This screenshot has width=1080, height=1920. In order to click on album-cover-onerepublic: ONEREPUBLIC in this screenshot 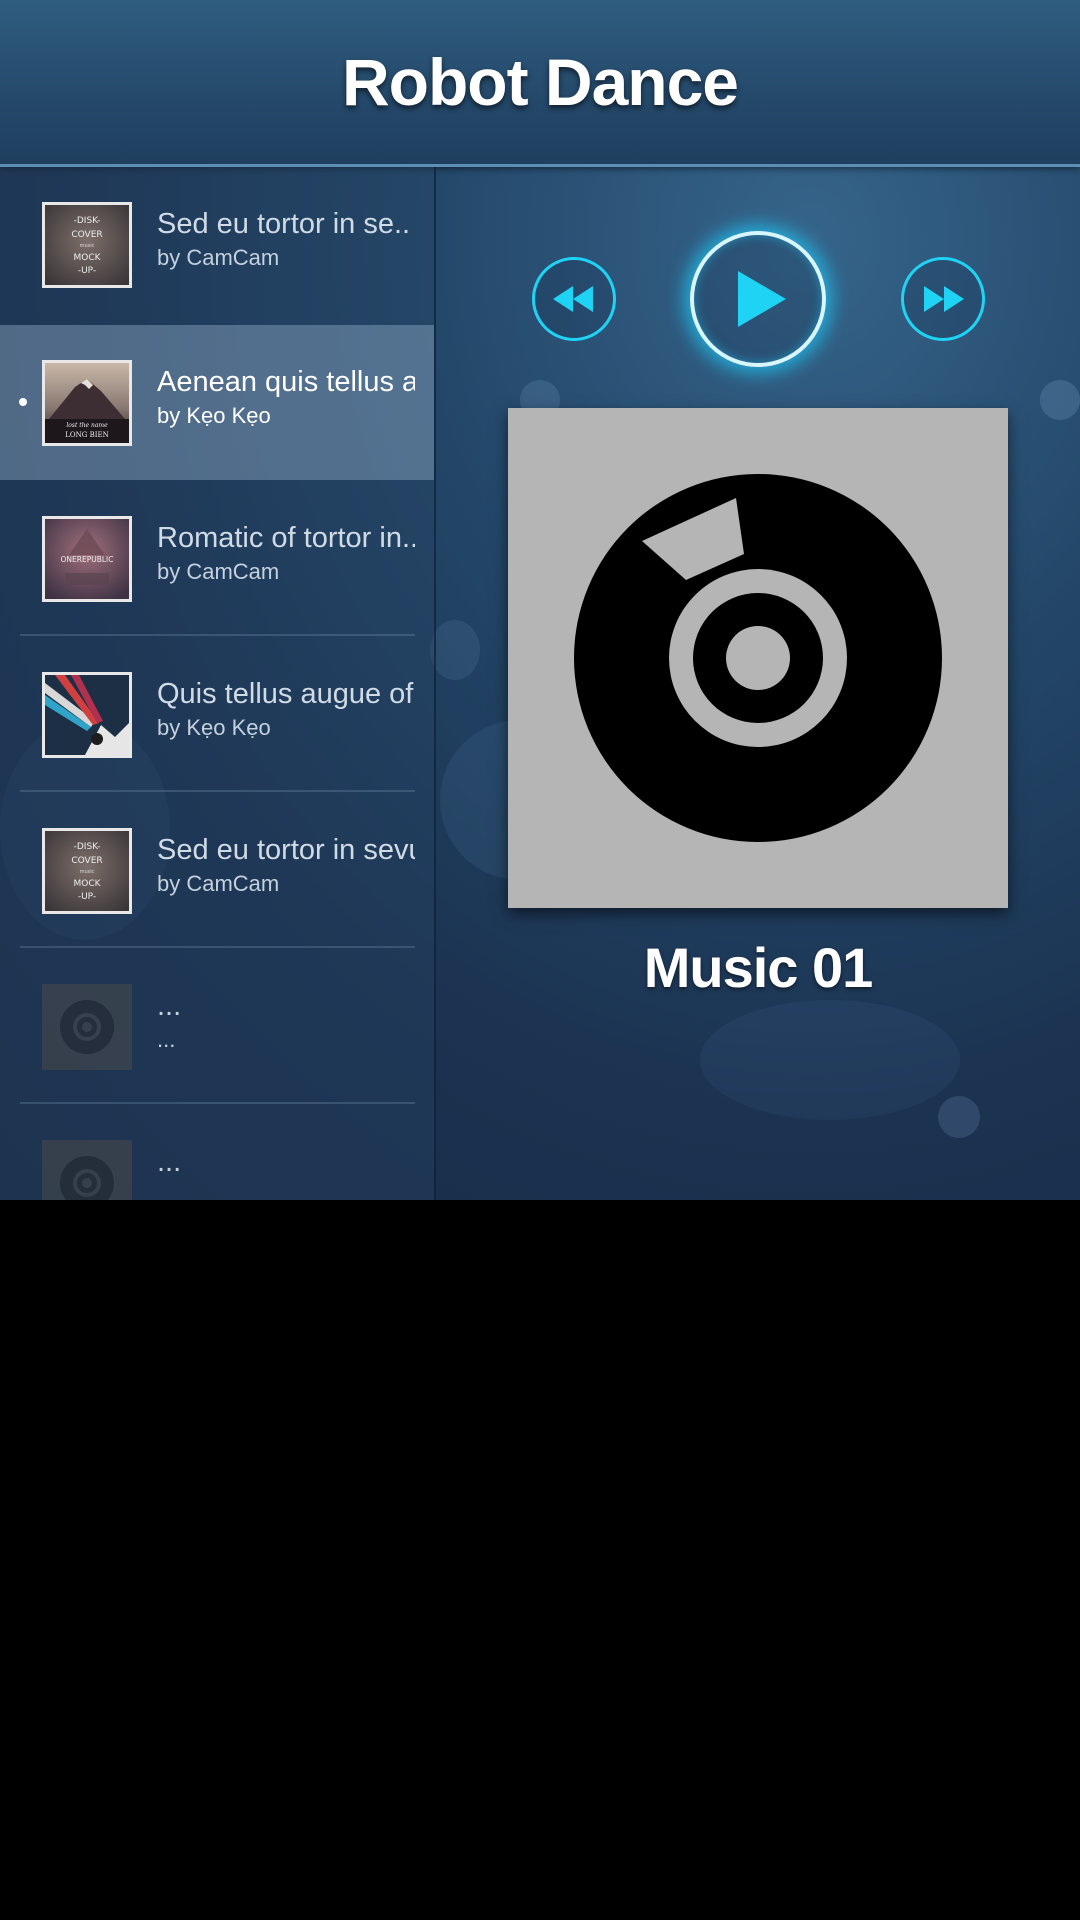, I will do `click(87, 559)`.